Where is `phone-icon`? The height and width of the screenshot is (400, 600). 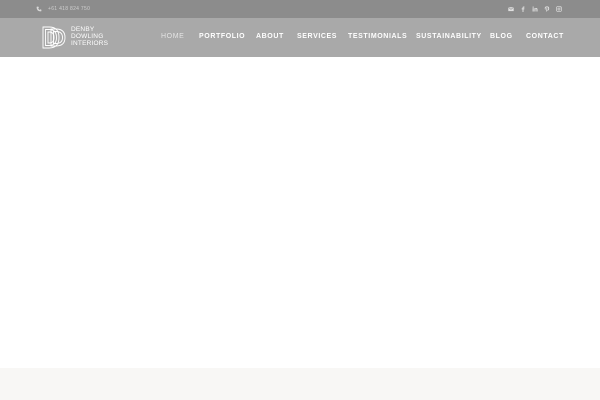
phone-icon is located at coordinates (39, 9).